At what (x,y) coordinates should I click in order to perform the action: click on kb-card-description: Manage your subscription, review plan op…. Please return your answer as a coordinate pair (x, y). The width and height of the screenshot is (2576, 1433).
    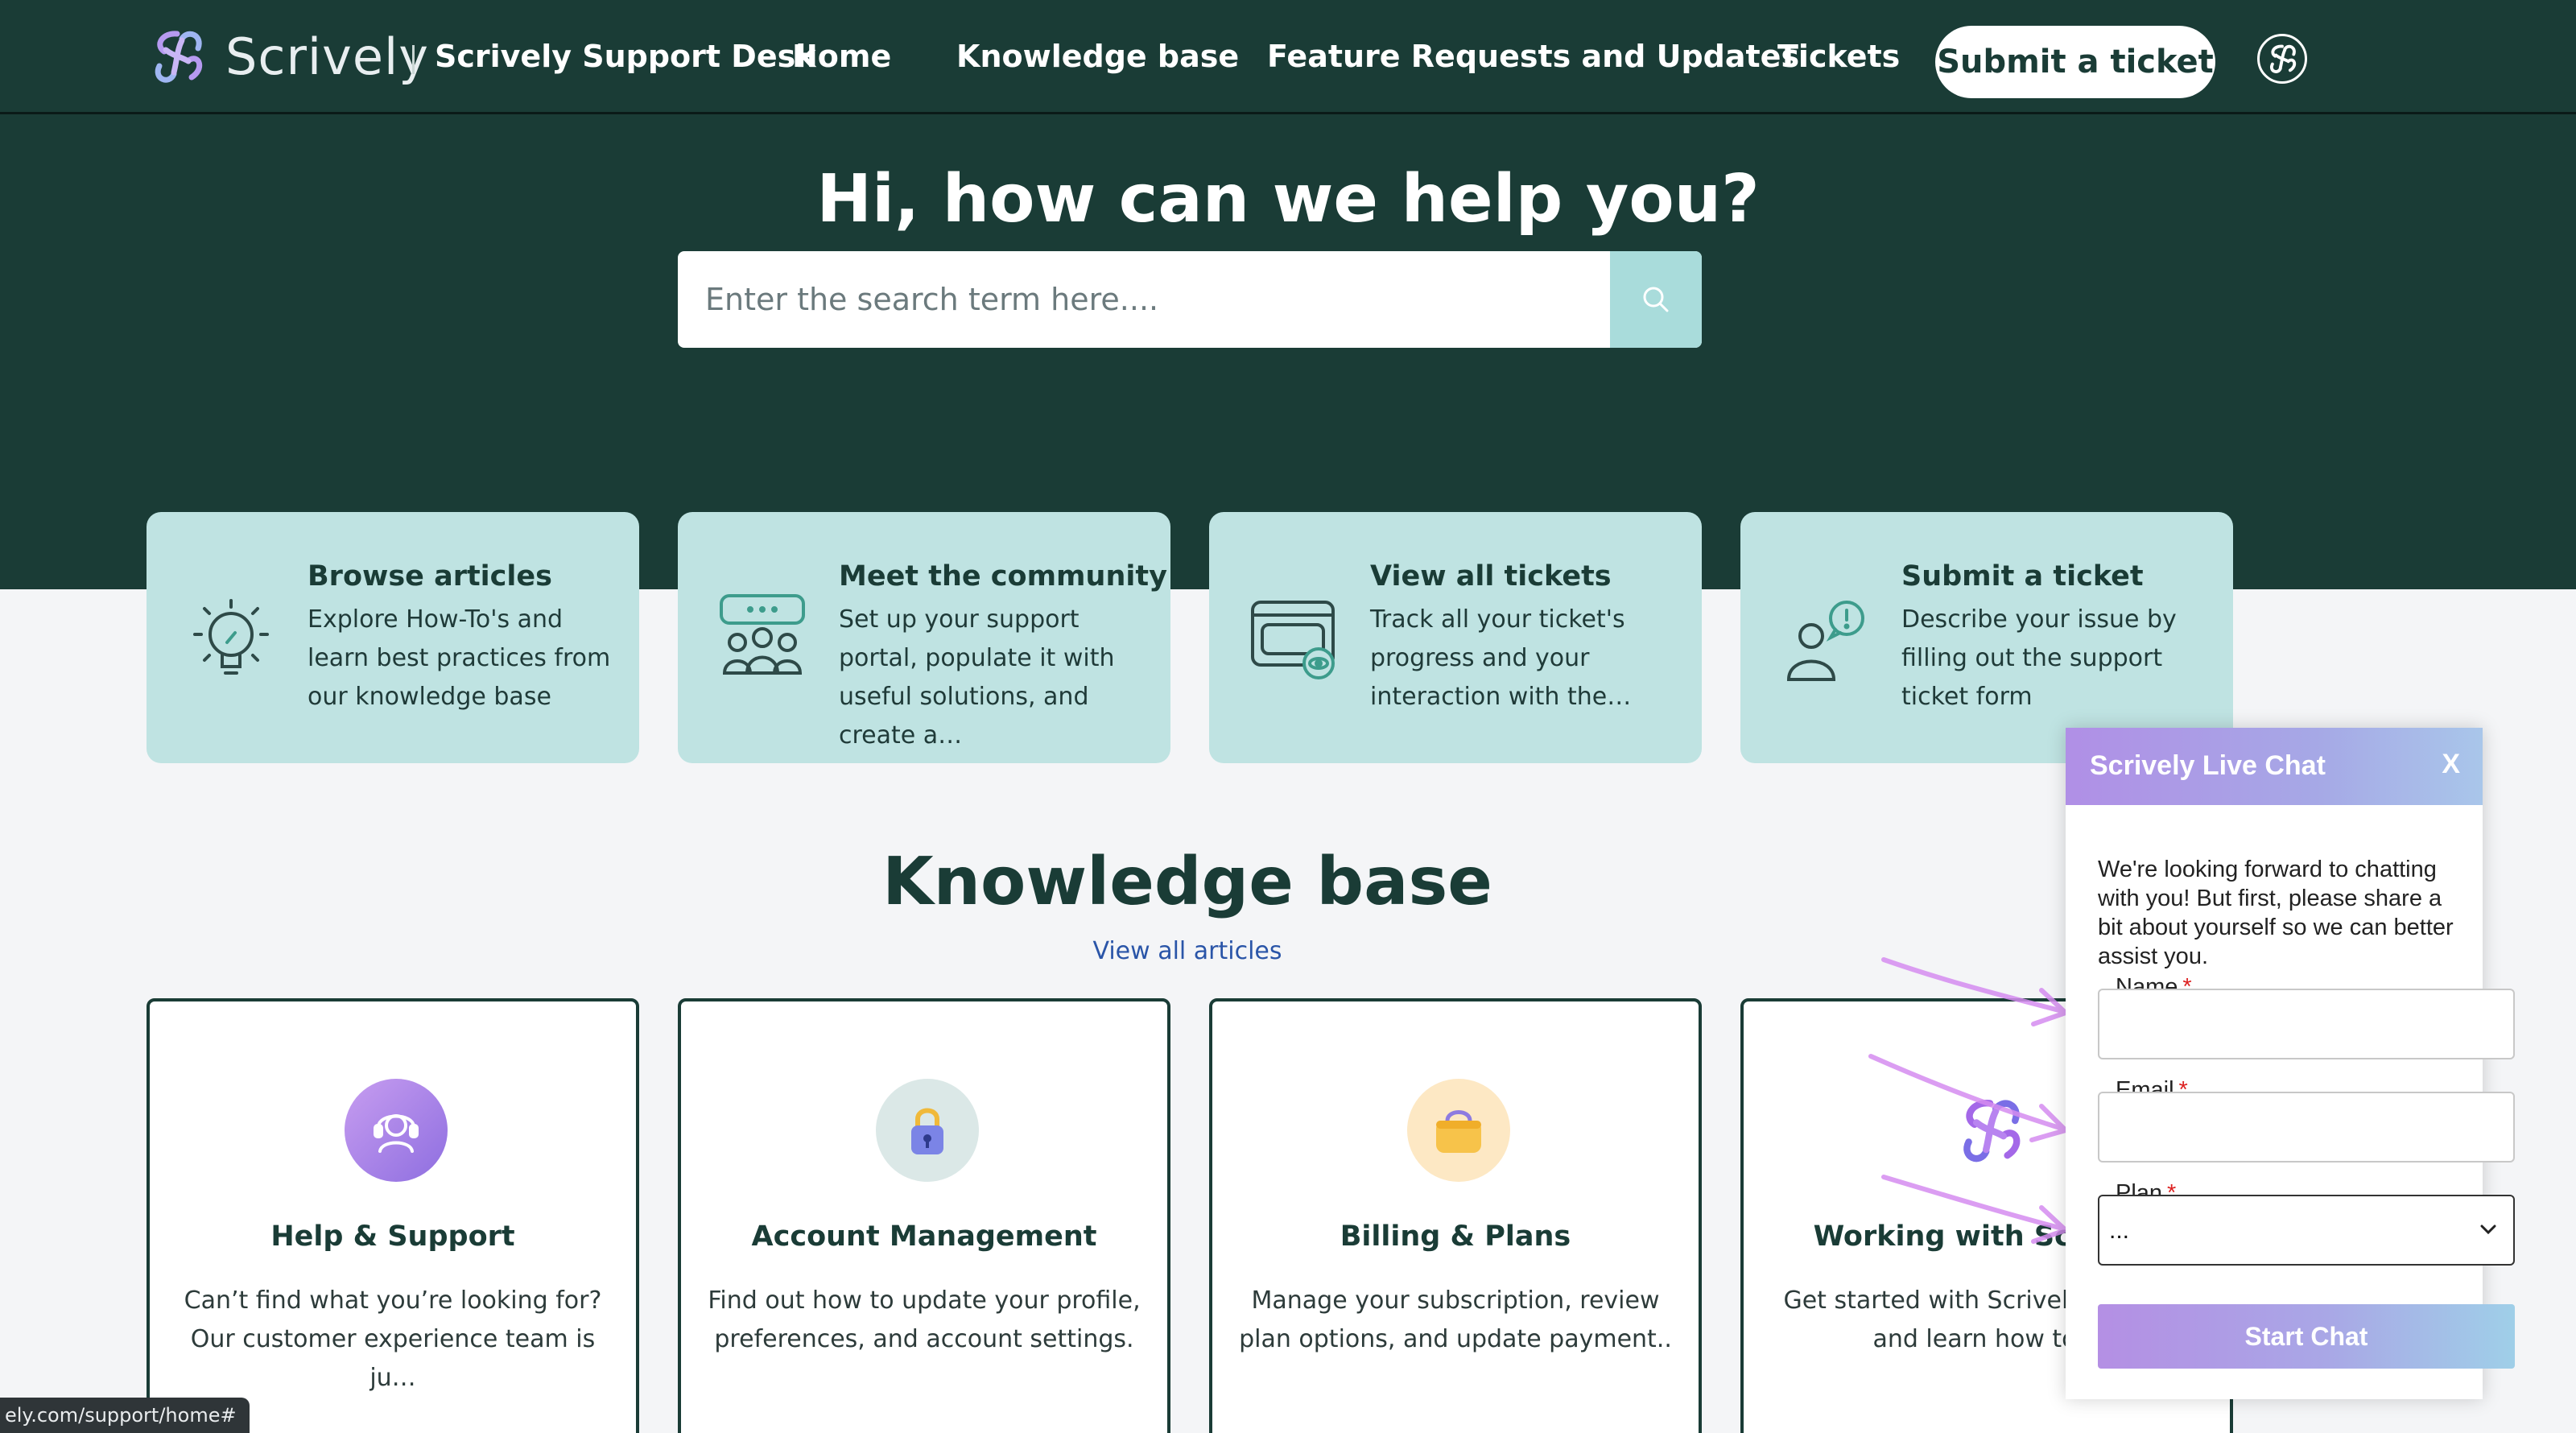
    Looking at the image, I should click on (1455, 1319).